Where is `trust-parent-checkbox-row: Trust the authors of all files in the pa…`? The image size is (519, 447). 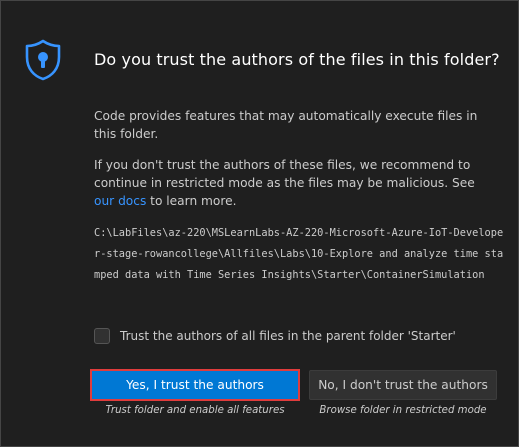
trust-parent-checkbox-row: Trust the authors of all files in the pa… is located at coordinates (275, 336).